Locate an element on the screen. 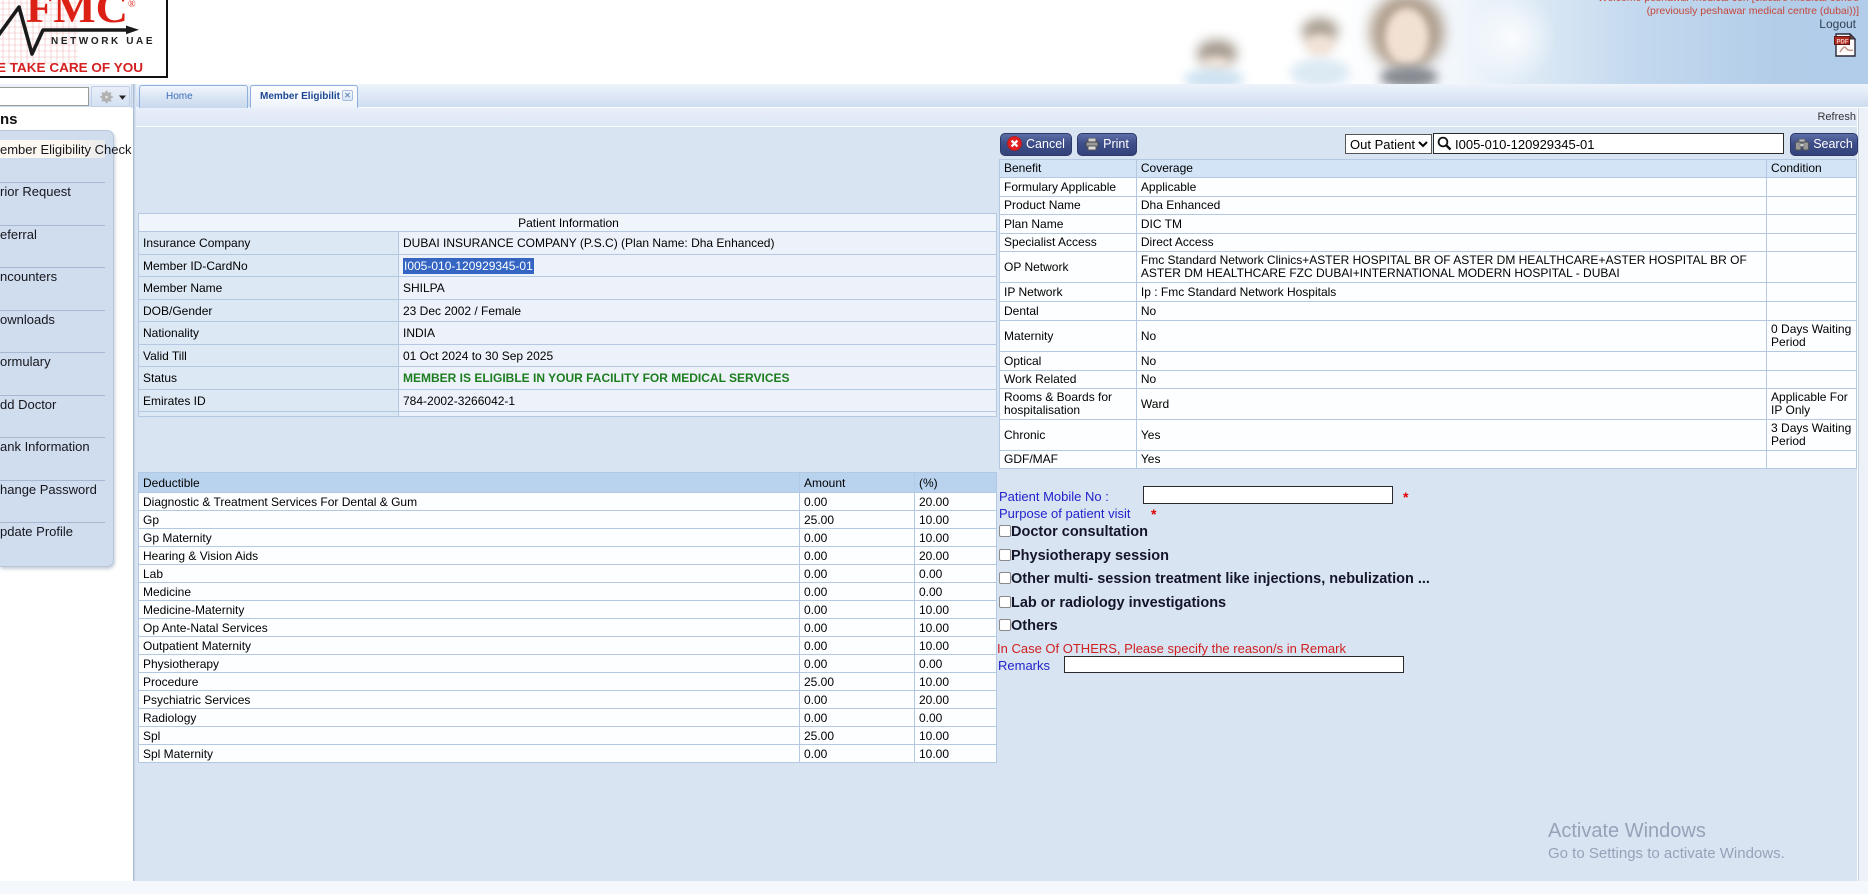 This screenshot has height=894, width=1868. svg-text: PDF is located at coordinates (1843, 43).